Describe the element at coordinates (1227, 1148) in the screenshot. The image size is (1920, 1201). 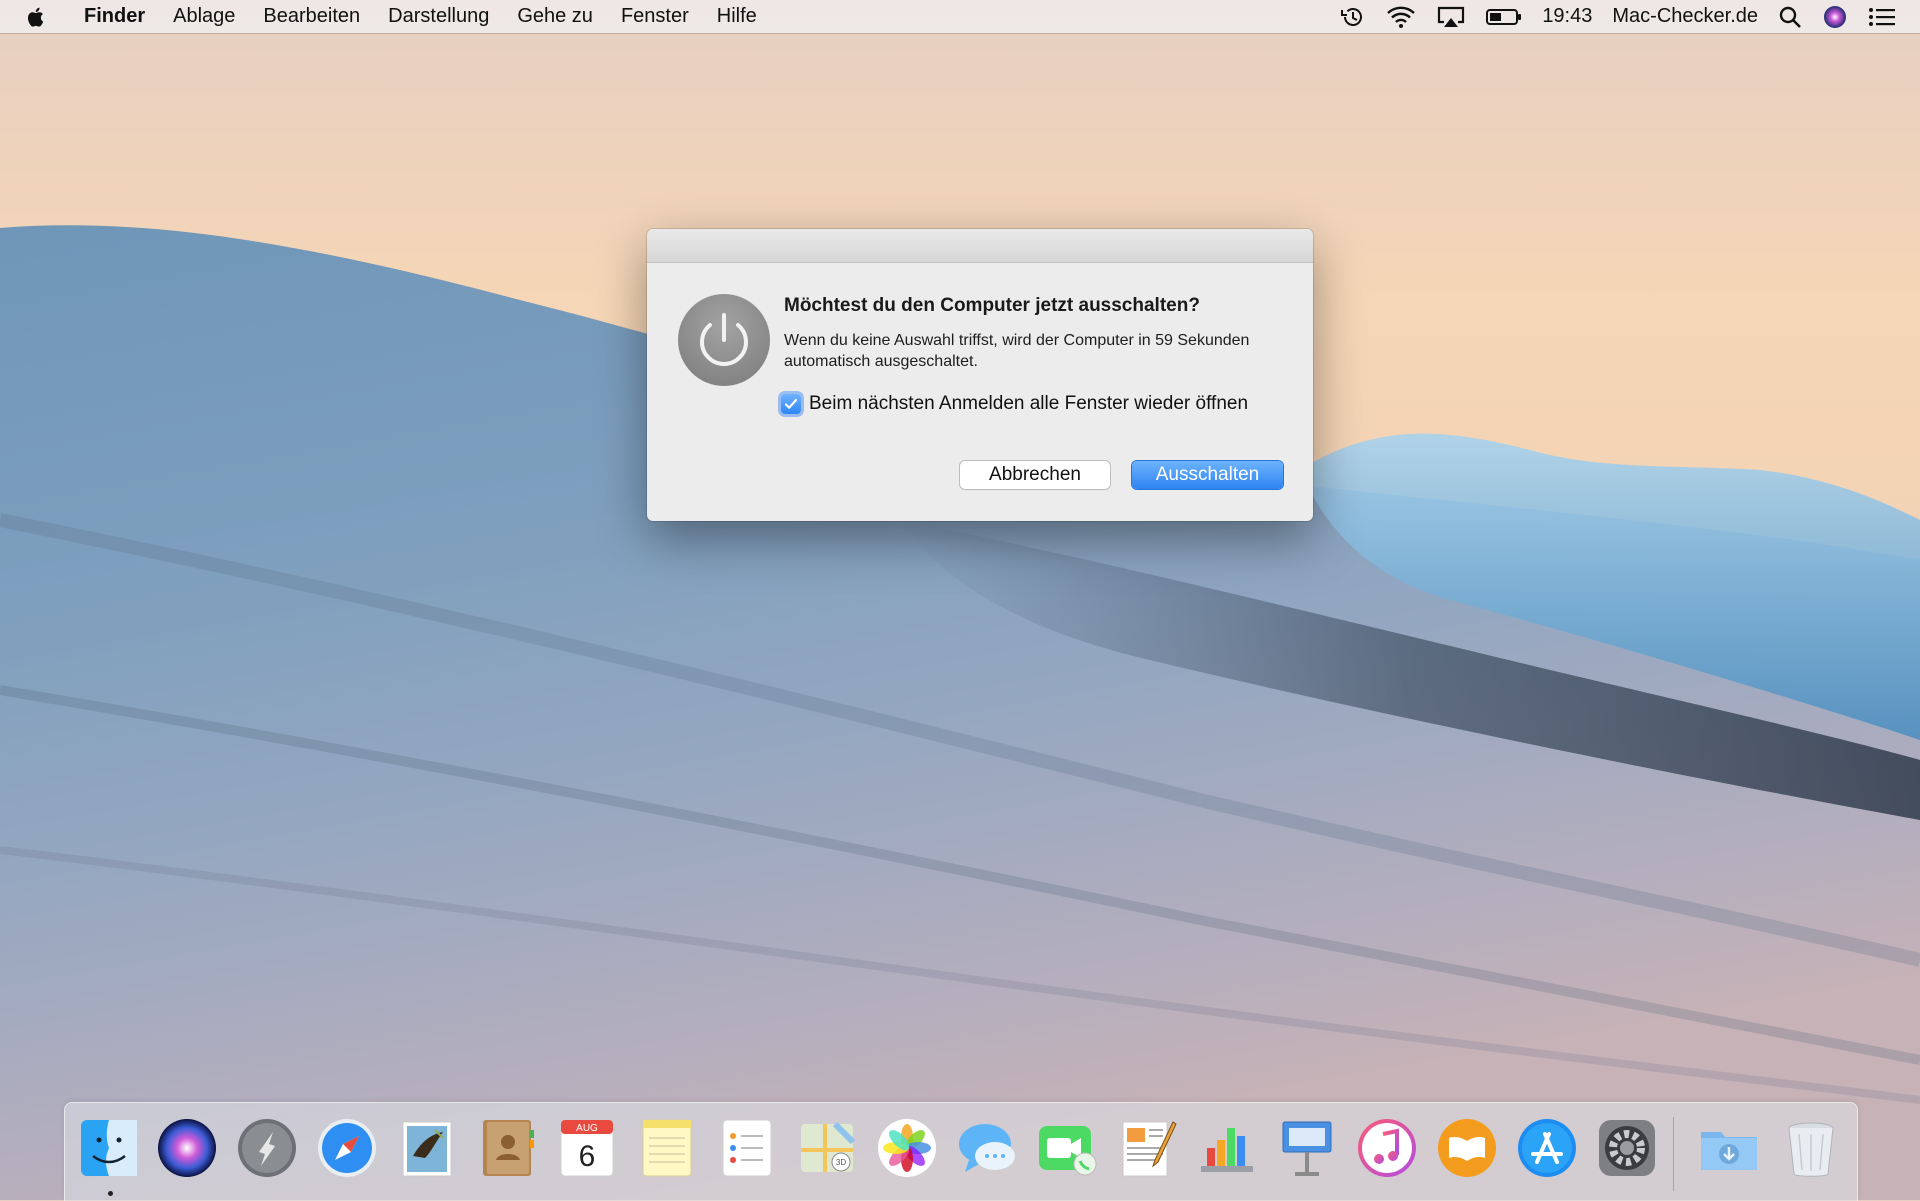
I see `numbers-icon` at that location.